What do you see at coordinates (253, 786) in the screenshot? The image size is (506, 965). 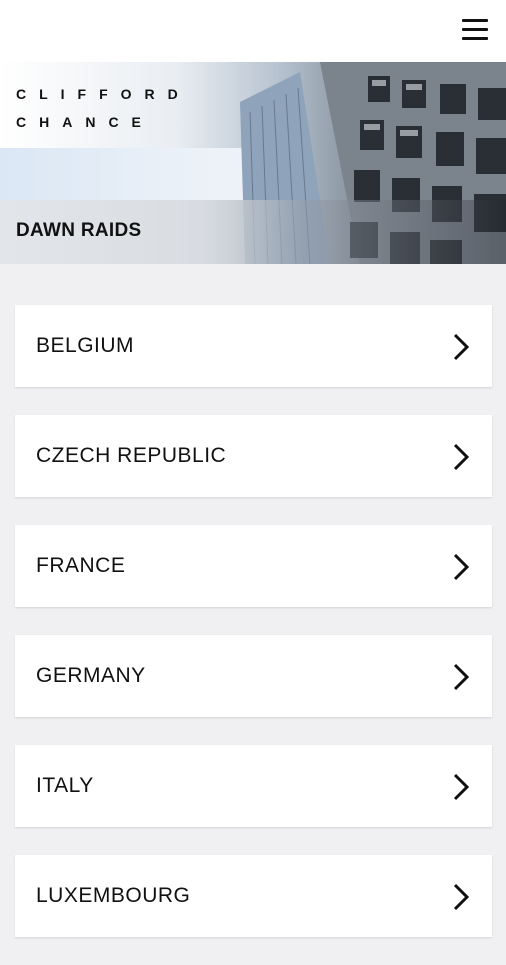 I see `list-item-italy: ITALY` at bounding box center [253, 786].